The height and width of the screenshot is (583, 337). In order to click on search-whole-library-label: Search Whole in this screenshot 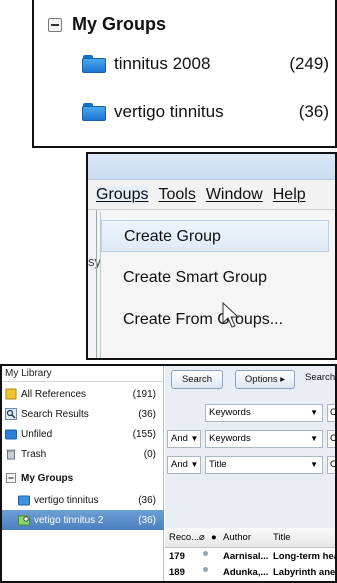, I will do `click(320, 377)`.